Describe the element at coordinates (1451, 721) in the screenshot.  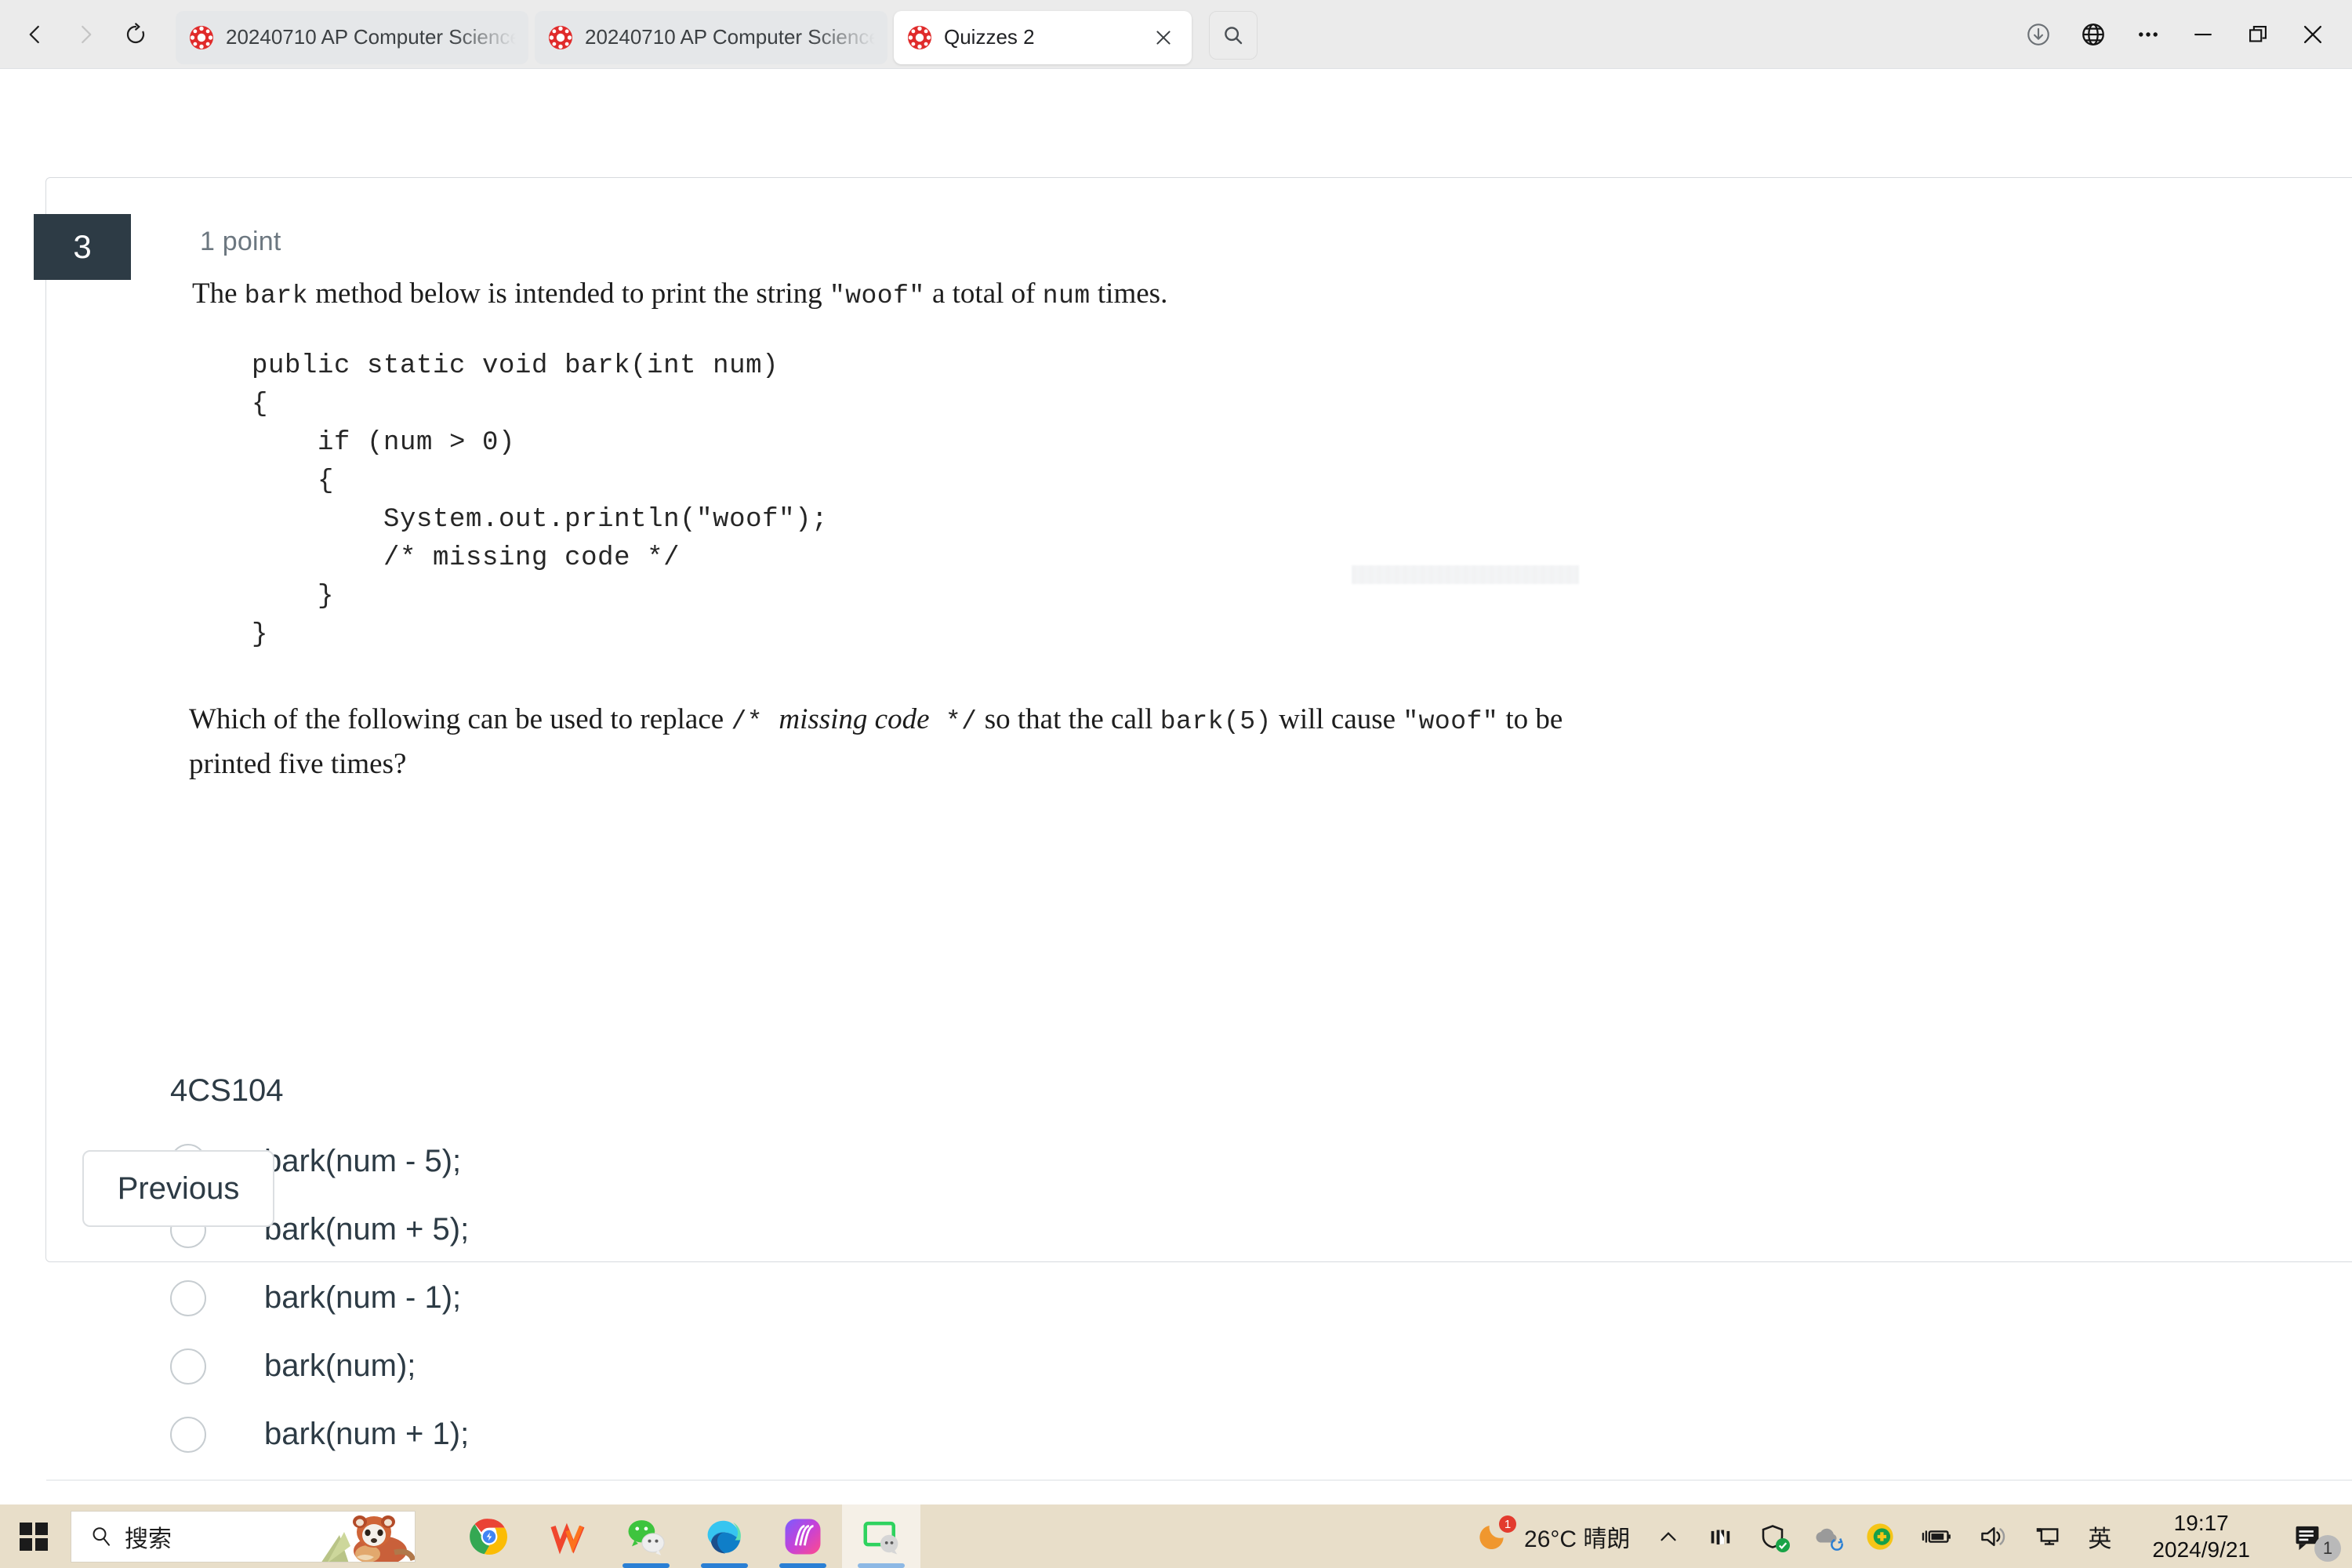
I see `prompt-code-woof: "woof"` at that location.